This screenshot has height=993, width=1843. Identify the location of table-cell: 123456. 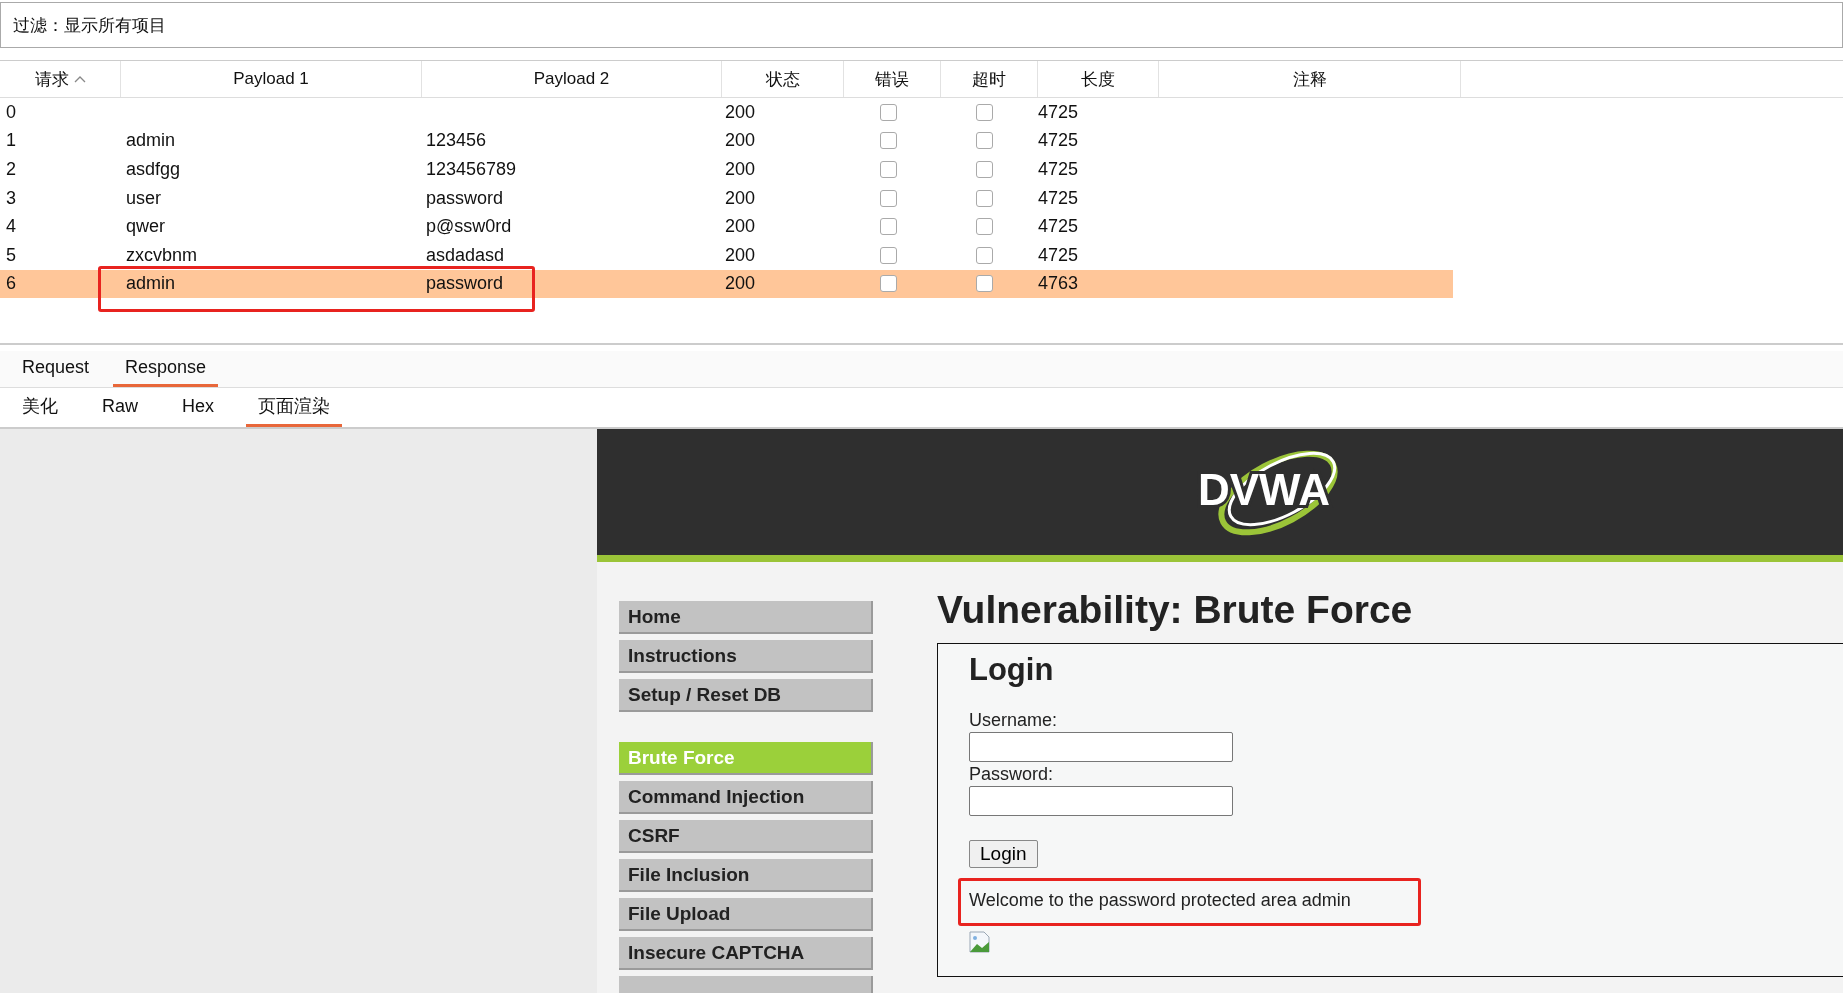
(456, 141).